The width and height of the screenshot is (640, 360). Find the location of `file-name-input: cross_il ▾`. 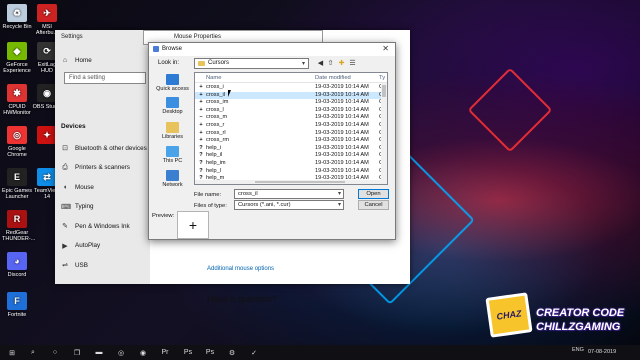

file-name-input: cross_il ▾ is located at coordinates (289, 194).